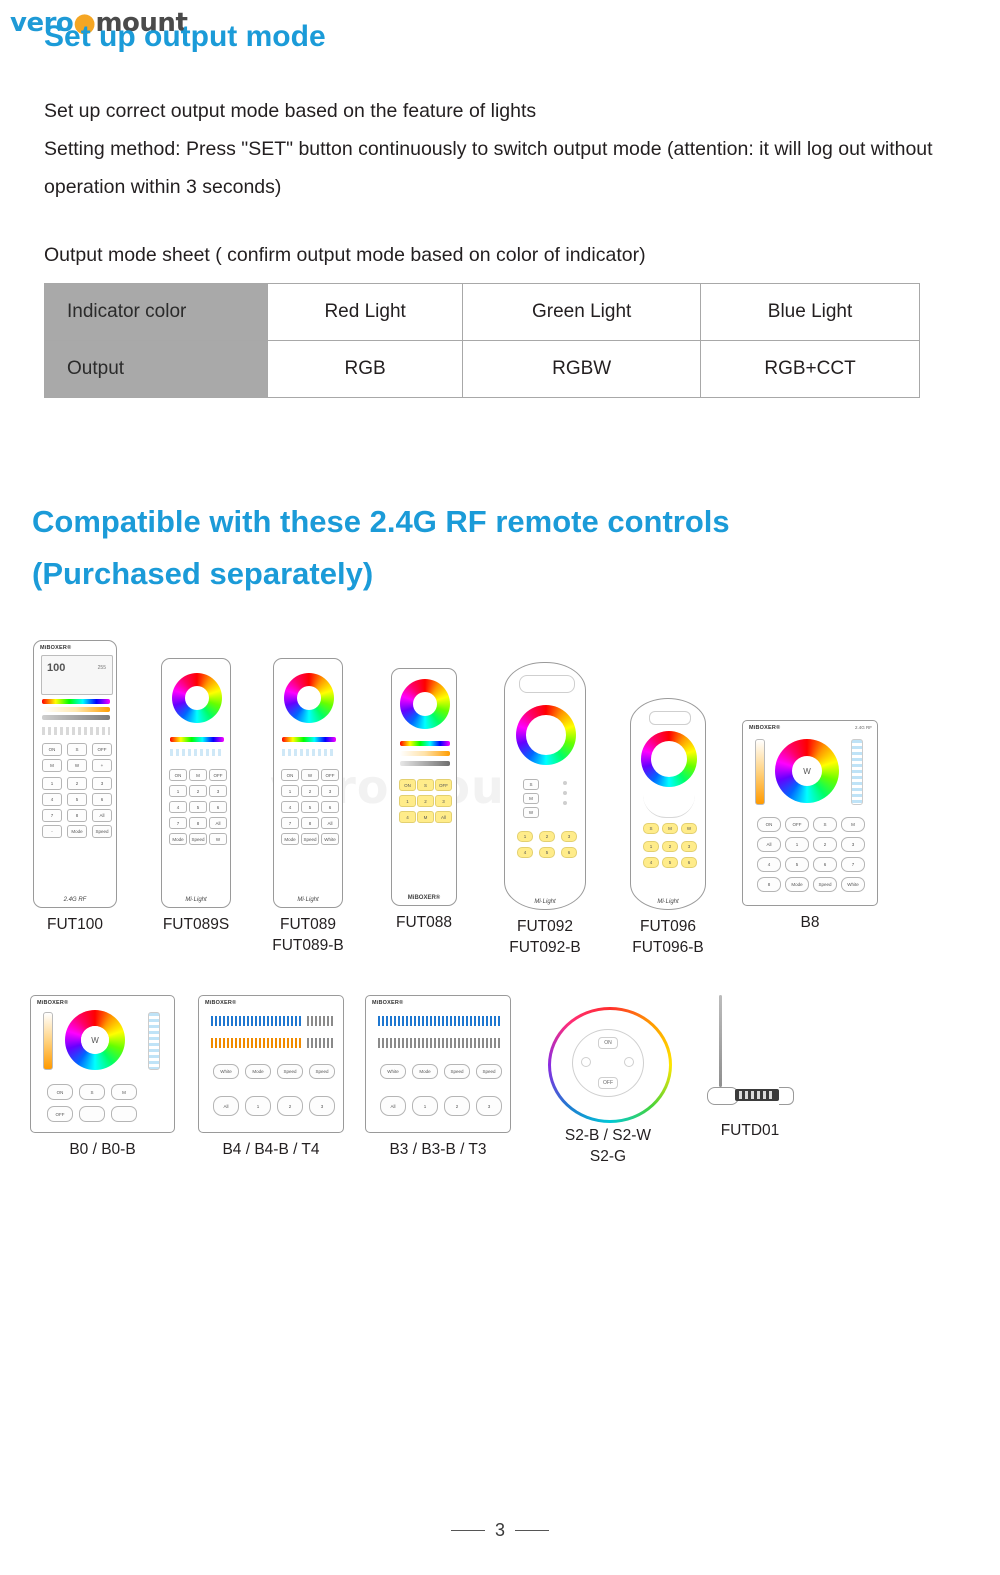 Image resolution: width=1000 pixels, height=1575 pixels. I want to click on brightness-slider, so click(760, 772).